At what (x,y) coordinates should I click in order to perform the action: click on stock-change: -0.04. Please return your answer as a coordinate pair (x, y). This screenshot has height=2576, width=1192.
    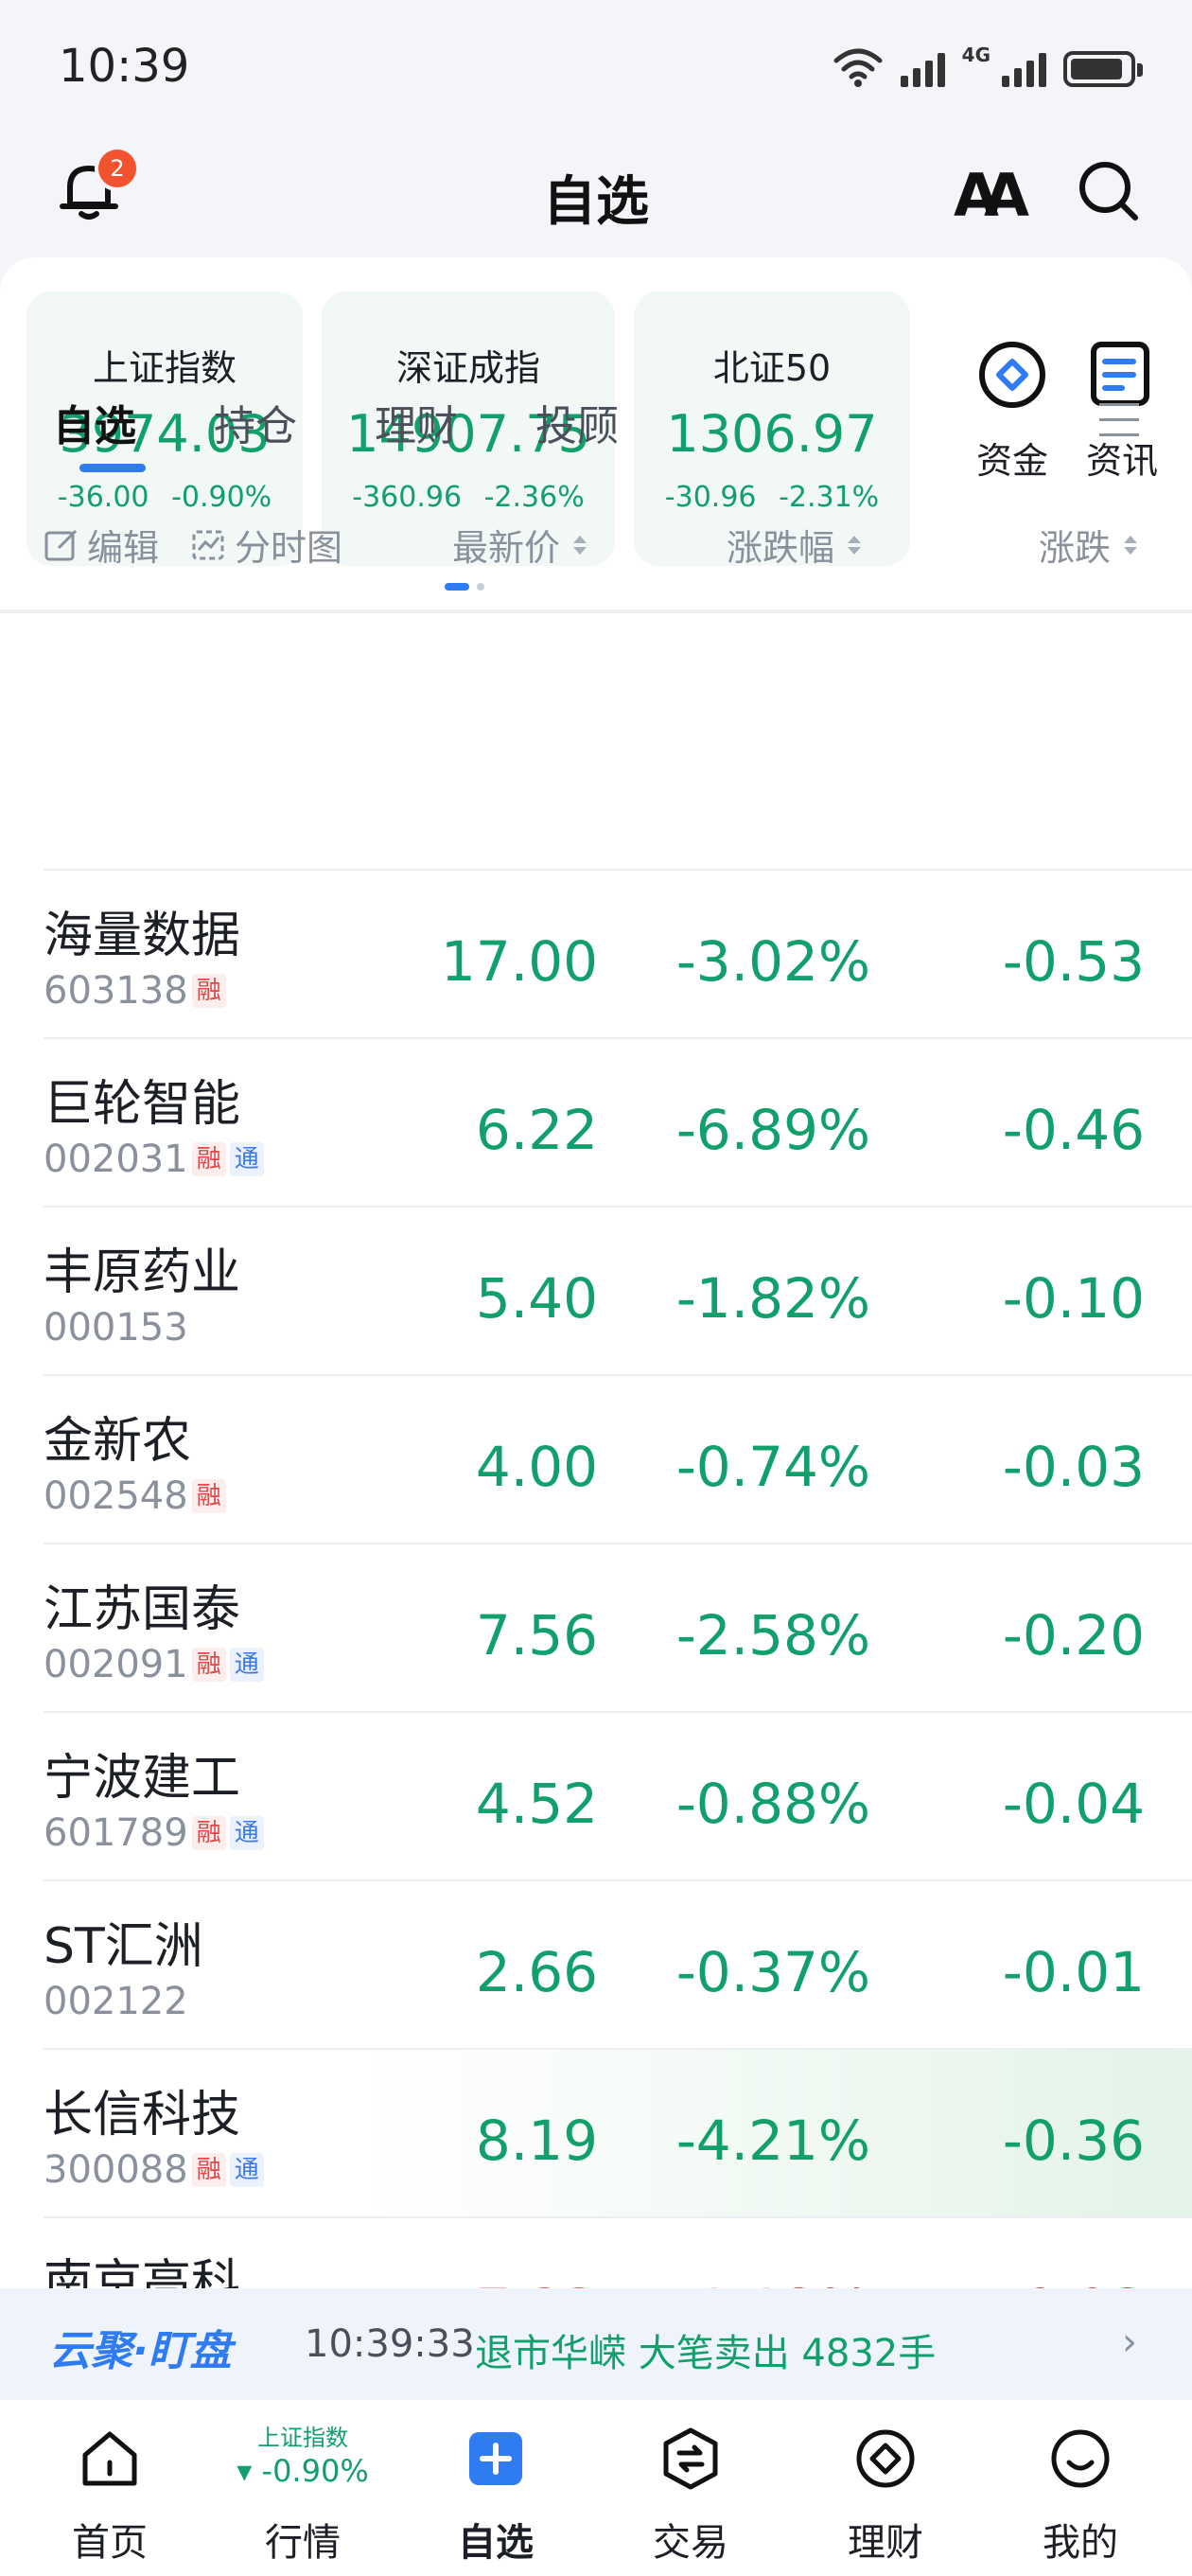
    Looking at the image, I should click on (1073, 1804).